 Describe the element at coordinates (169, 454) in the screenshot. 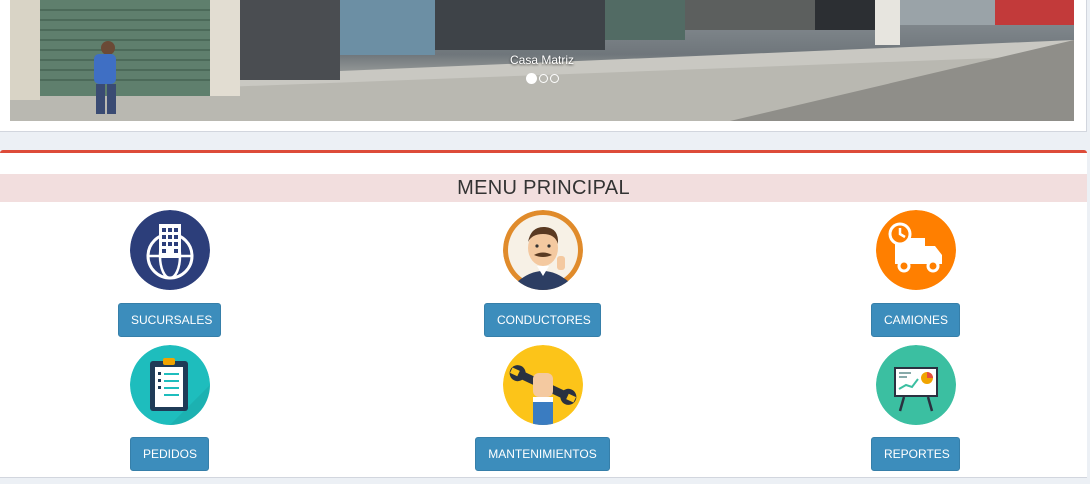

I see `pedidos-button: PEDIDOS` at that location.